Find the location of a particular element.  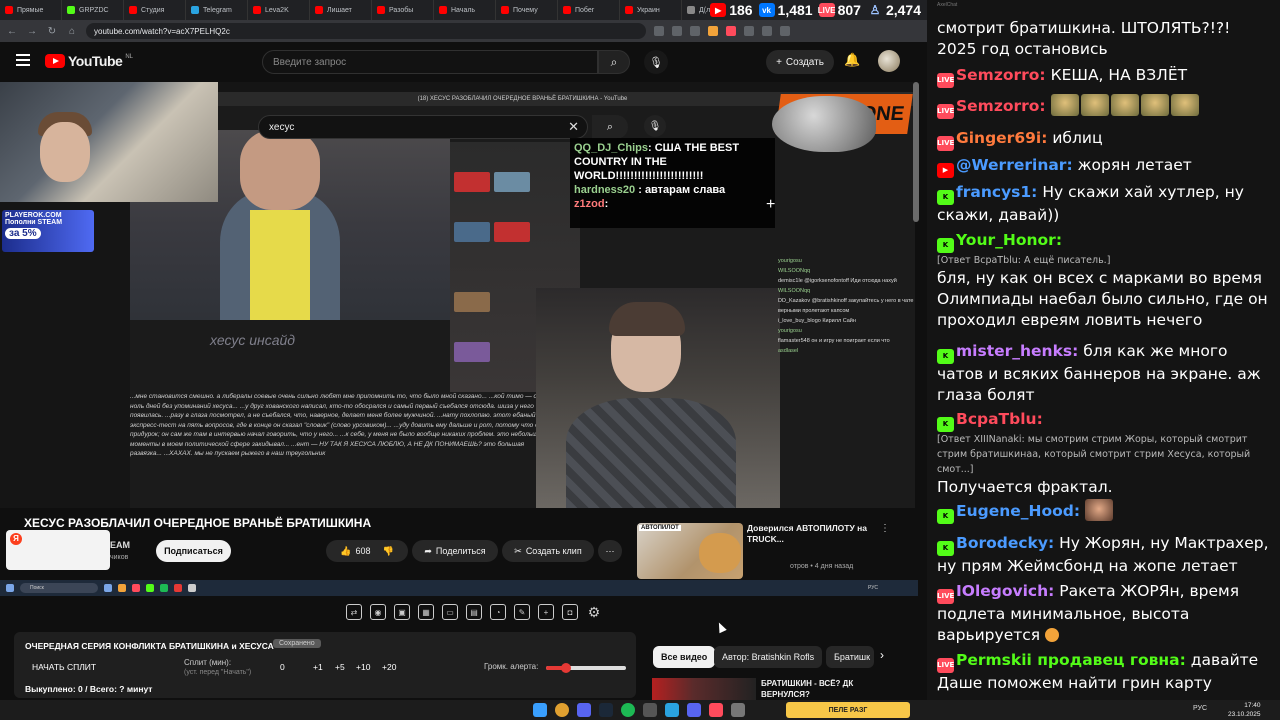

start-split-button: НАЧАТЬ СПЛИТ is located at coordinates (64, 667).